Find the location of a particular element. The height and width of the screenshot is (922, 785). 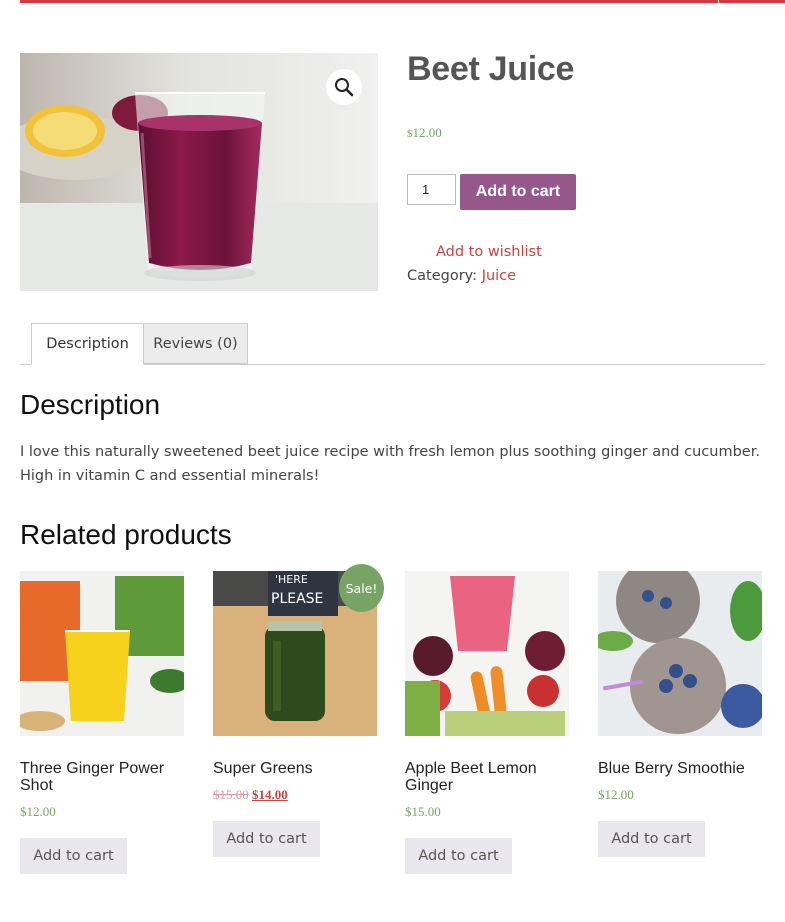

related-products-heading: Related products is located at coordinates (126, 534).